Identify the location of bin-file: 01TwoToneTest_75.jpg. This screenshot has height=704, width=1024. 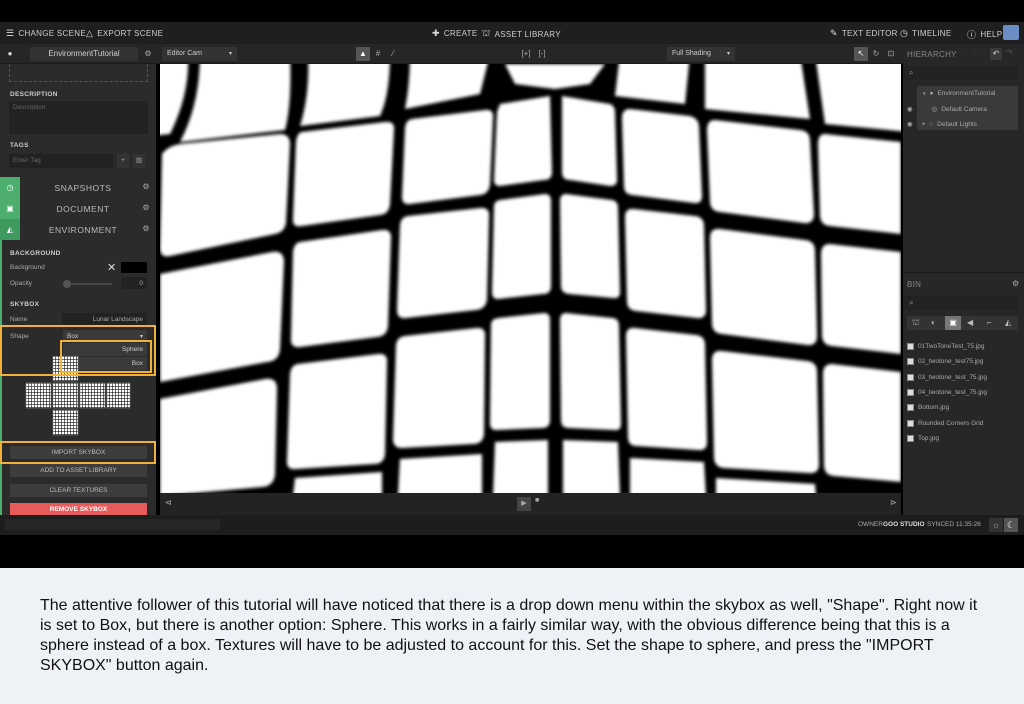
(946, 346).